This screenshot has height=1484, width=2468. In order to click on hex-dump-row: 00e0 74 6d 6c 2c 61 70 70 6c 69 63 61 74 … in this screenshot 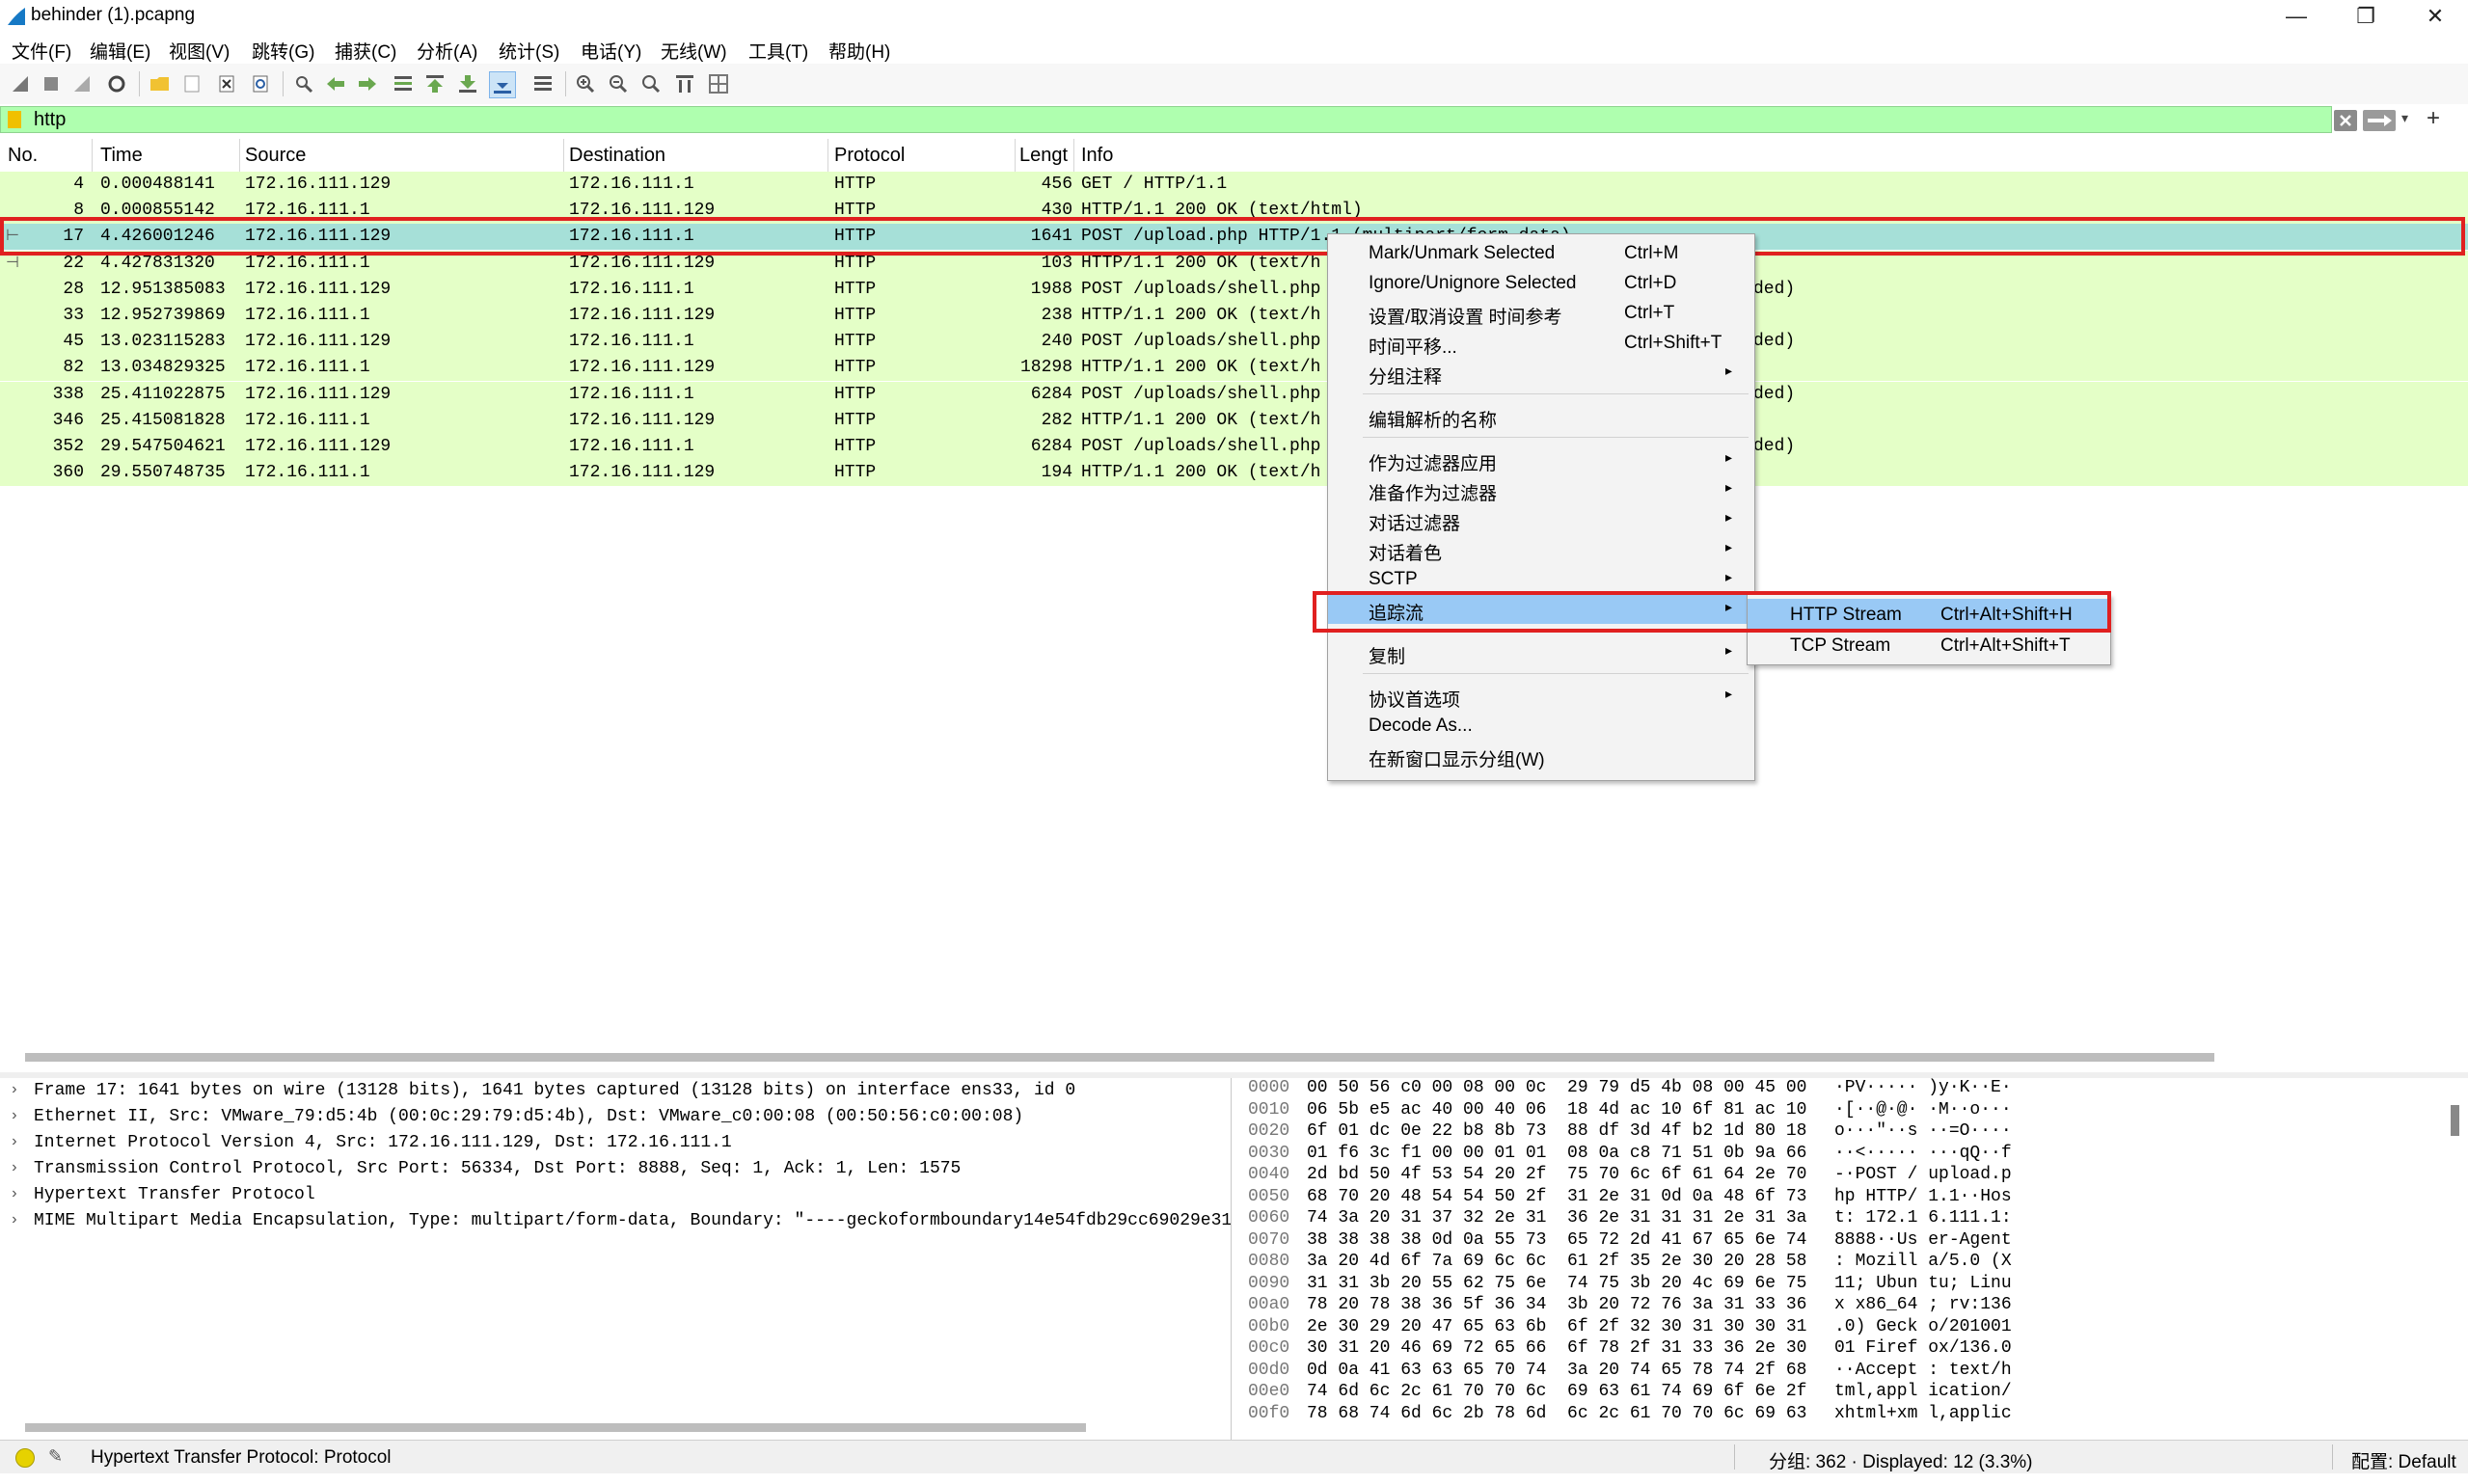, I will do `click(1851, 1393)`.